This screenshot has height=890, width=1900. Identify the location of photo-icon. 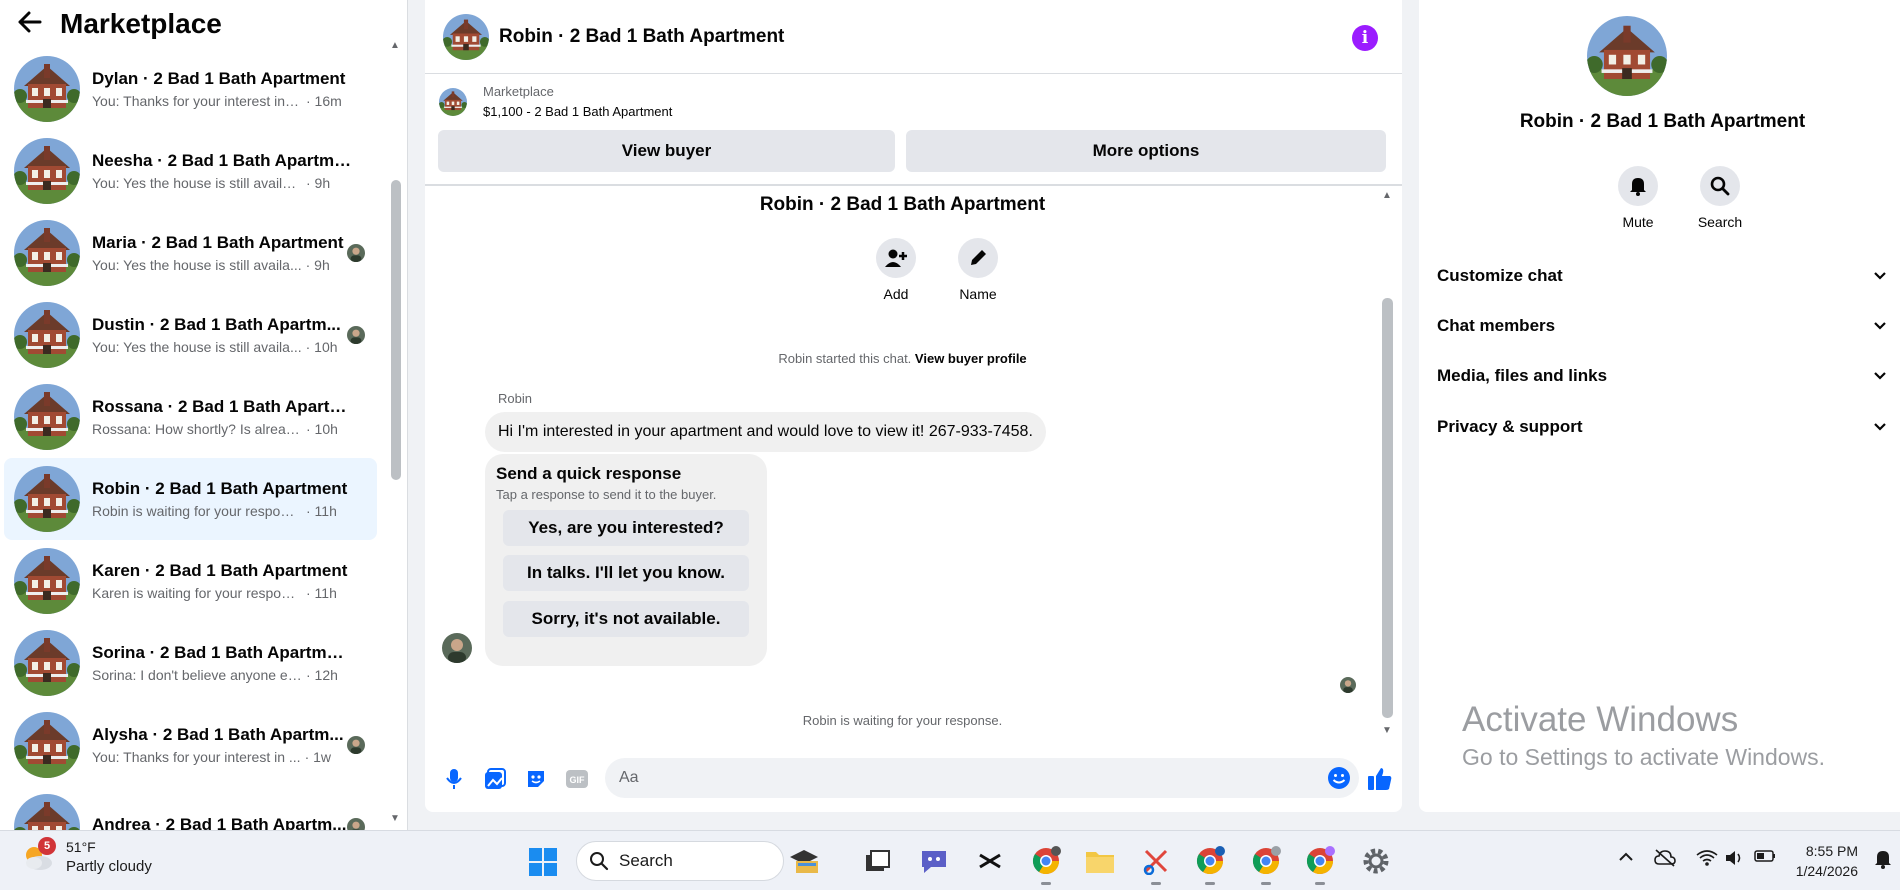
(495, 779).